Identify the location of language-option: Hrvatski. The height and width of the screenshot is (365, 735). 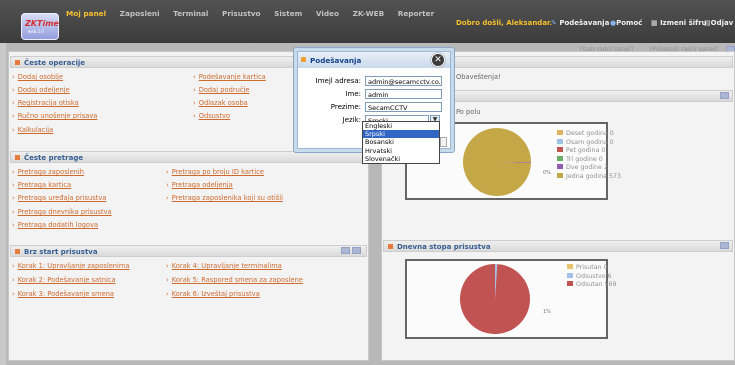
(401, 151).